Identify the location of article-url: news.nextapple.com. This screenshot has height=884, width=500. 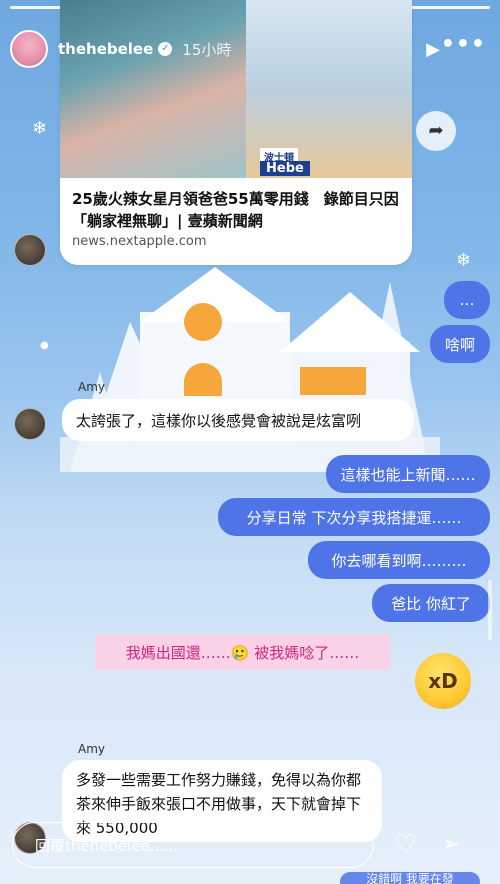
(139, 241).